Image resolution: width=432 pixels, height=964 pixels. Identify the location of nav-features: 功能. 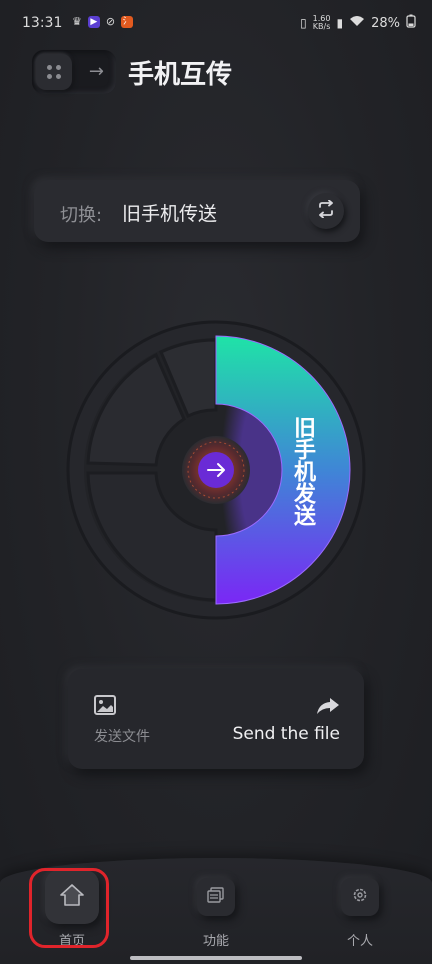
(216, 909).